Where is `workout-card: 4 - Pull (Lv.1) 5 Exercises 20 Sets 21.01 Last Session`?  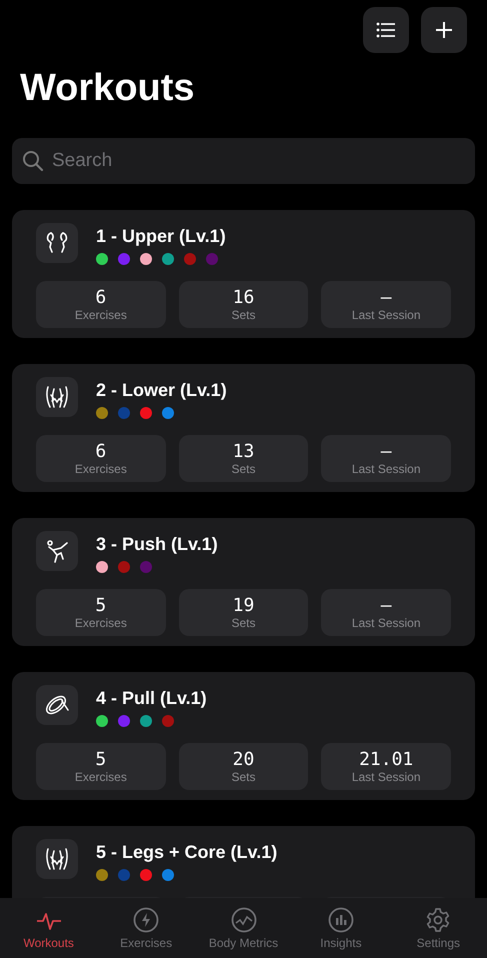 workout-card: 4 - Pull (Lv.1) 5 Exercises 20 Sets 21.01 Last Session is located at coordinates (243, 736).